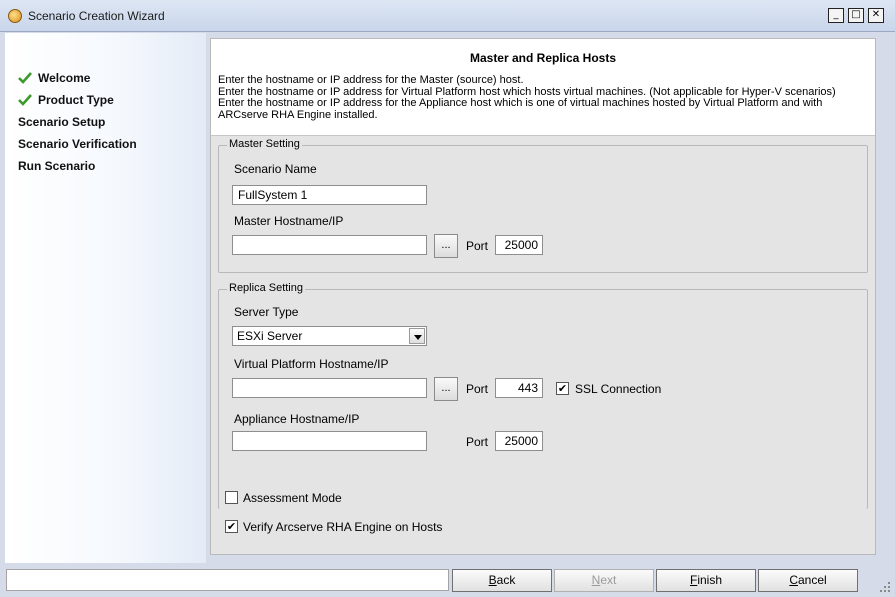 The width and height of the screenshot is (895, 597). I want to click on step-run-scenario: Run Scenario, so click(56, 166).